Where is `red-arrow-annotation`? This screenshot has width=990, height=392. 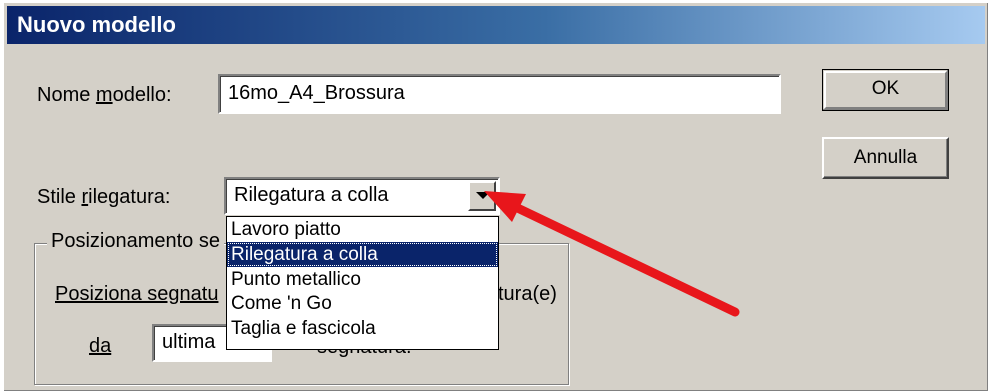 red-arrow-annotation is located at coordinates (612, 254).